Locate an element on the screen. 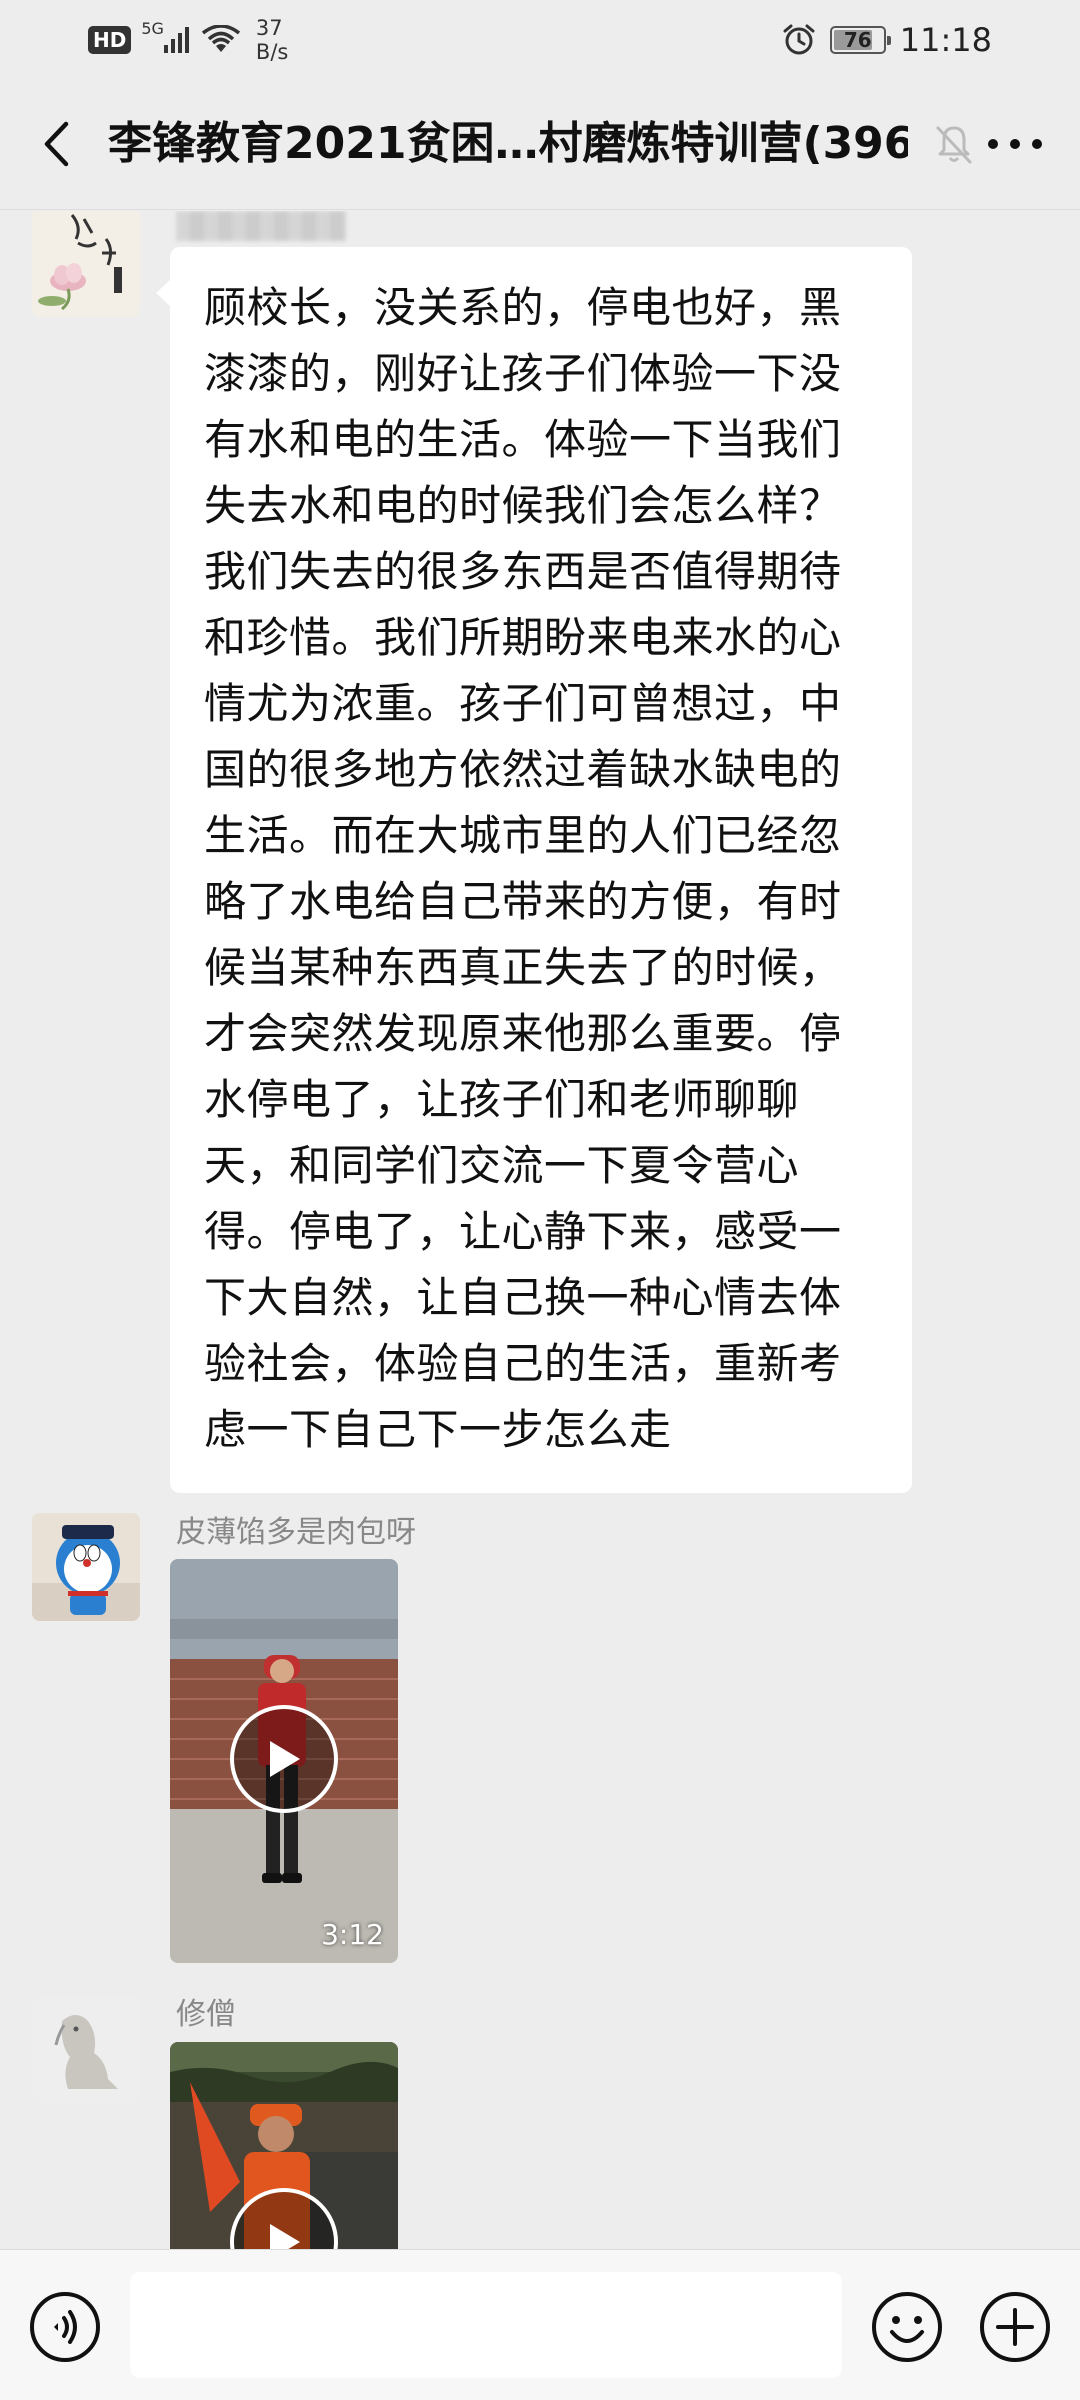 This screenshot has height=2400, width=1080. signal-icon is located at coordinates (176, 40).